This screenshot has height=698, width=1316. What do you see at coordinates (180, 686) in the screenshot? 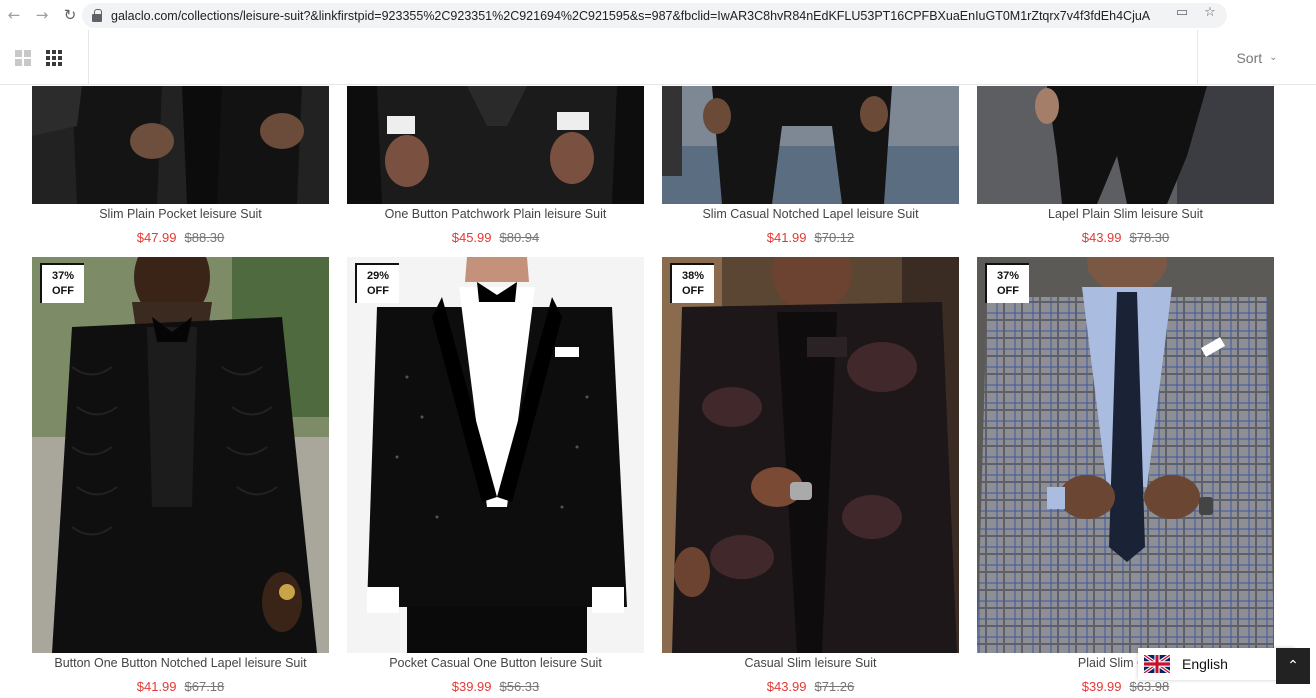
I see `price-row: $41.99 $67.18` at bounding box center [180, 686].